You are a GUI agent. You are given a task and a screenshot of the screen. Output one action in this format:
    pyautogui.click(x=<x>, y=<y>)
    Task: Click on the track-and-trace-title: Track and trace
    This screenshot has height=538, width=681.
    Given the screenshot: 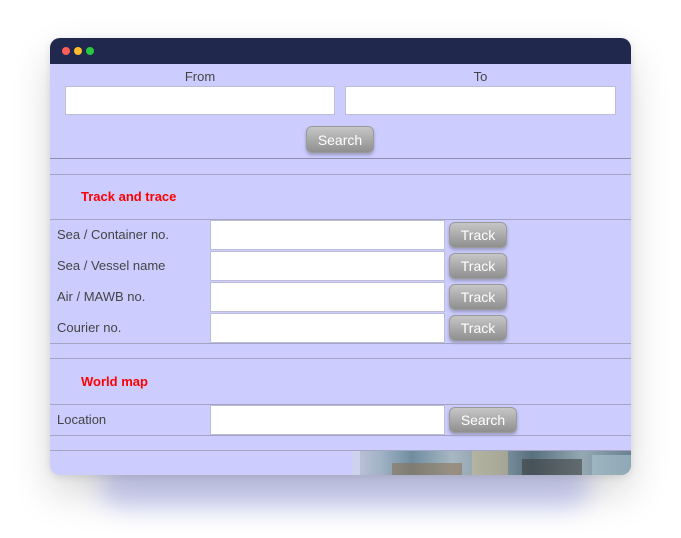 What is the action you would take?
    pyautogui.click(x=129, y=196)
    